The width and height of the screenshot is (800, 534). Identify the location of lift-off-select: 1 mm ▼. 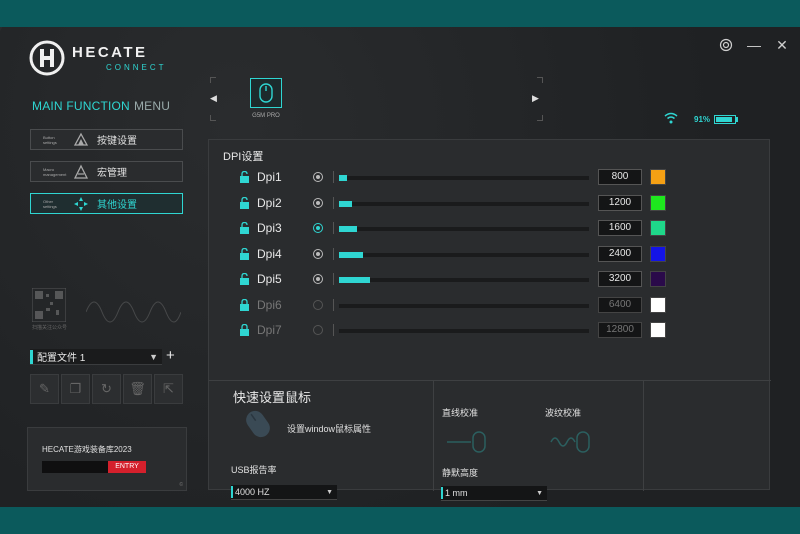
(494, 493).